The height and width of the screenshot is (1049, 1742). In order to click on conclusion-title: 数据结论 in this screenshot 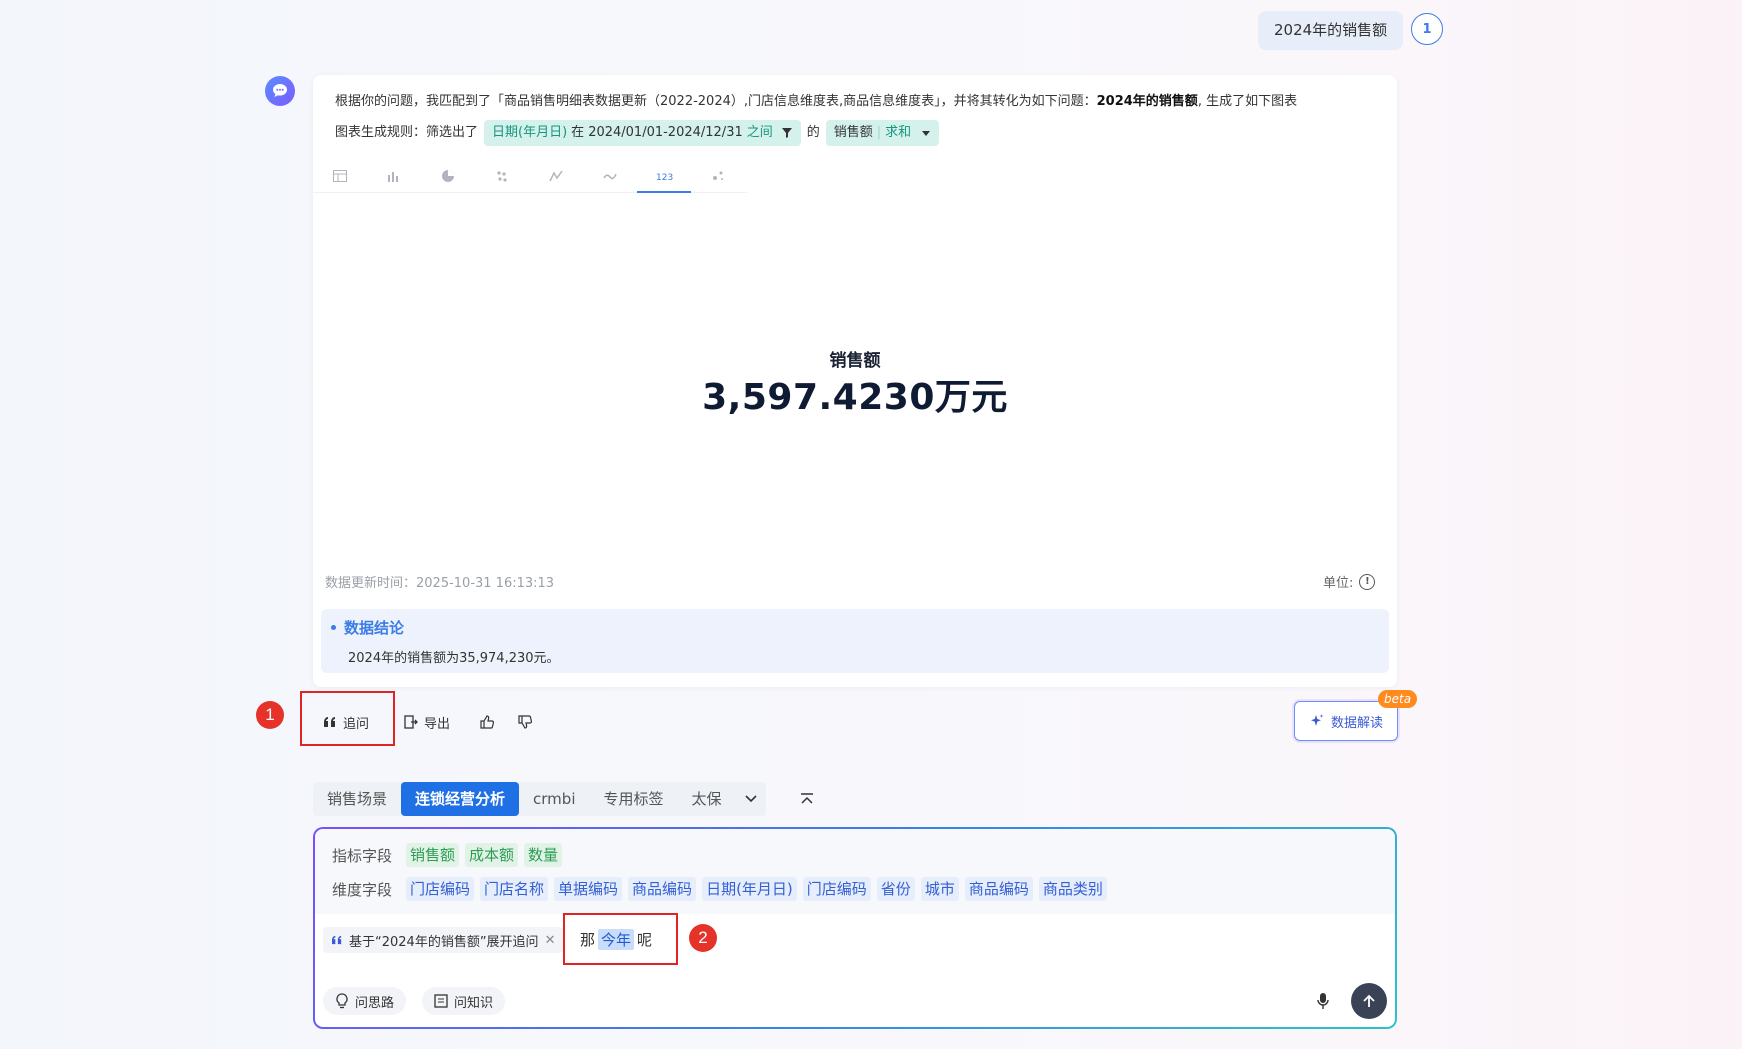, I will do `click(367, 627)`.